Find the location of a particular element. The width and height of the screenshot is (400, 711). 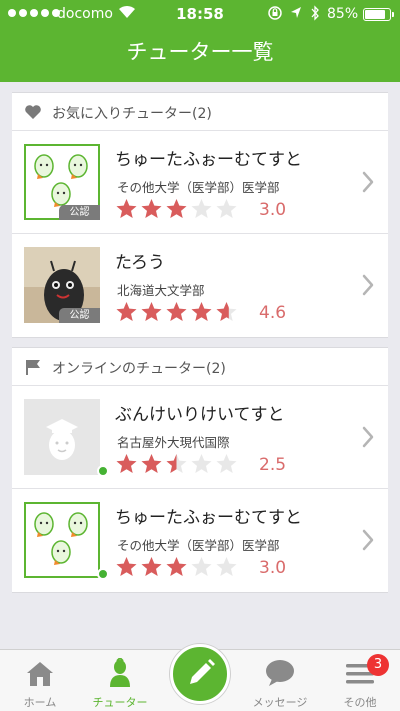

tutor-row: ぶんけいりけいてすと 名古屋外大現代国際 2.5 is located at coordinates (200, 437).